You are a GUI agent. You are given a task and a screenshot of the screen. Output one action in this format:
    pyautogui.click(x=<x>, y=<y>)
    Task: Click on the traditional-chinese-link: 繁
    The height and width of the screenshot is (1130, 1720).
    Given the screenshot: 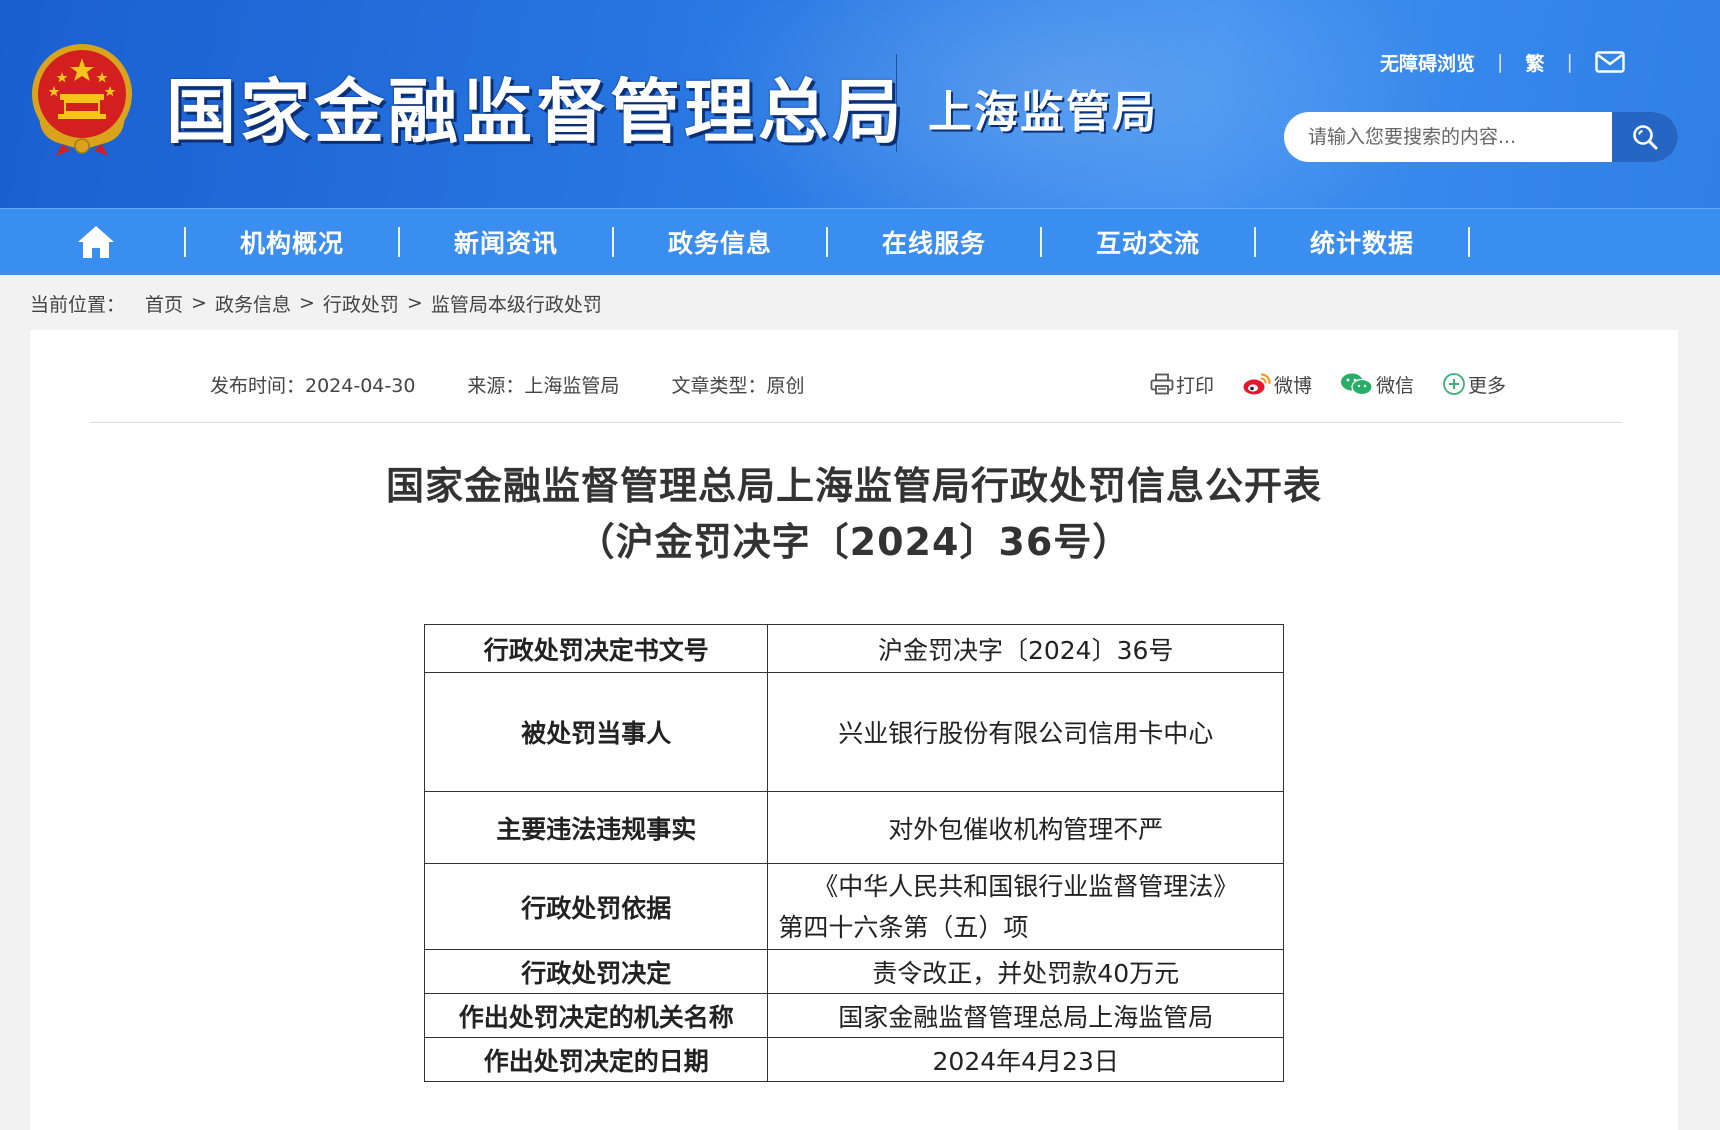 What is the action you would take?
    pyautogui.click(x=1534, y=62)
    